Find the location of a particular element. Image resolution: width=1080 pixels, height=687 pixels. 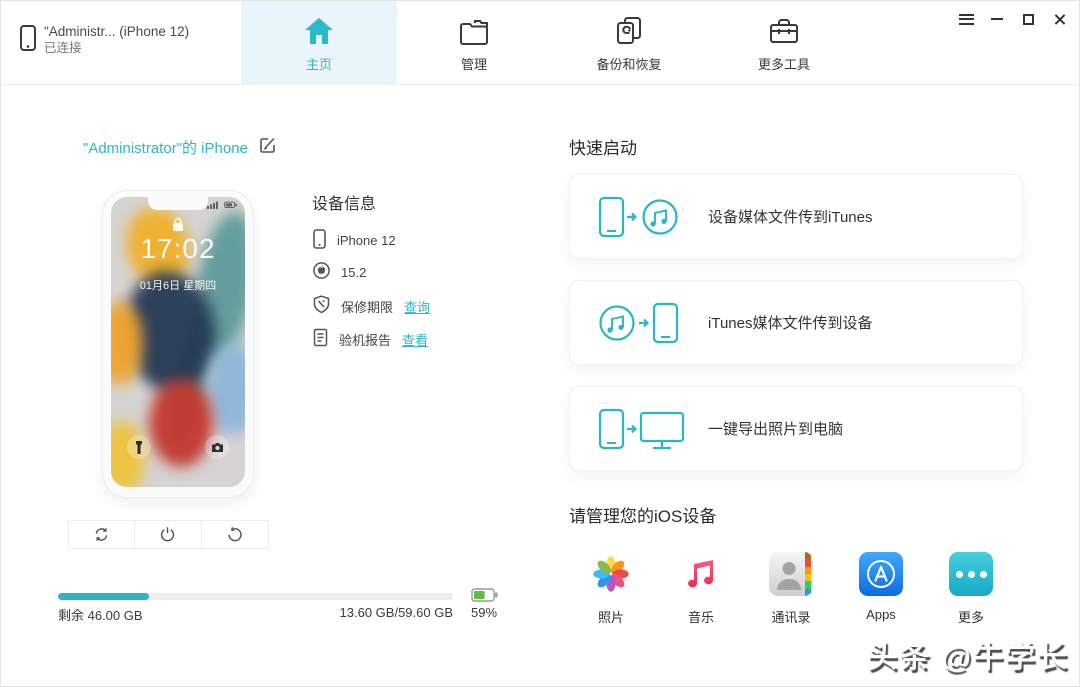

info-row-model: iPhone 12 is located at coordinates (354, 240).